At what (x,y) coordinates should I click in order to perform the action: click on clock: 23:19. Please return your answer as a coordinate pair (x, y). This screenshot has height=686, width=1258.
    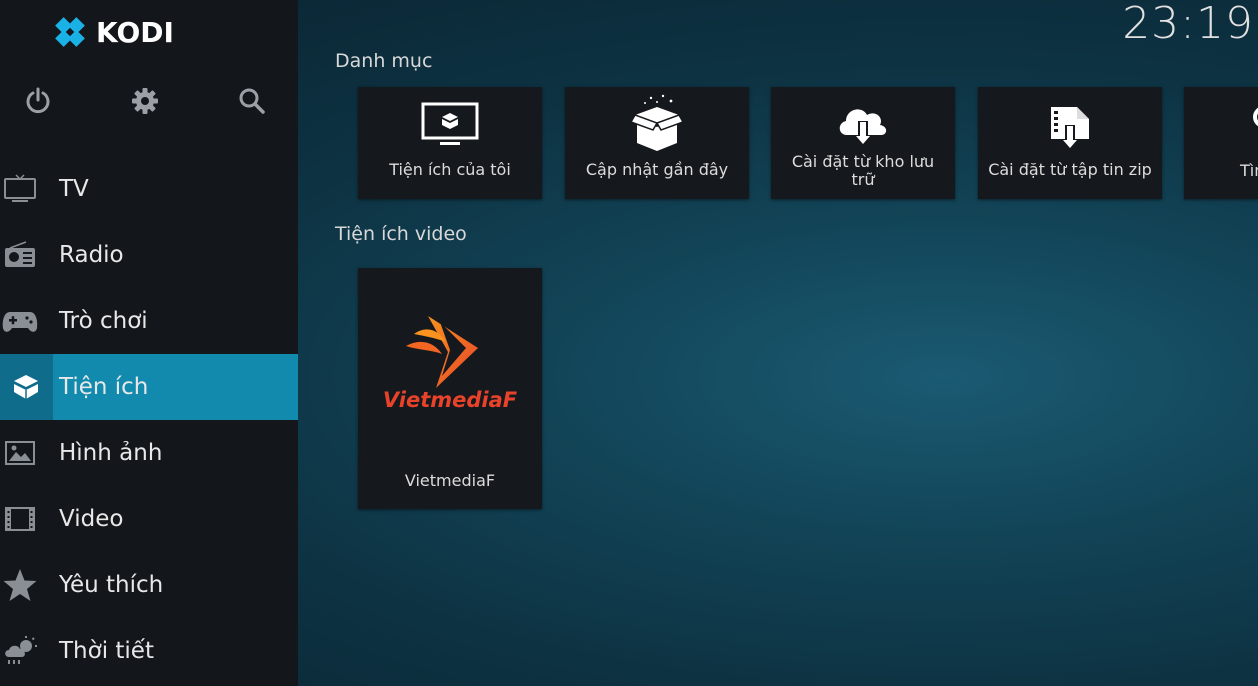
    Looking at the image, I should click on (1188, 24).